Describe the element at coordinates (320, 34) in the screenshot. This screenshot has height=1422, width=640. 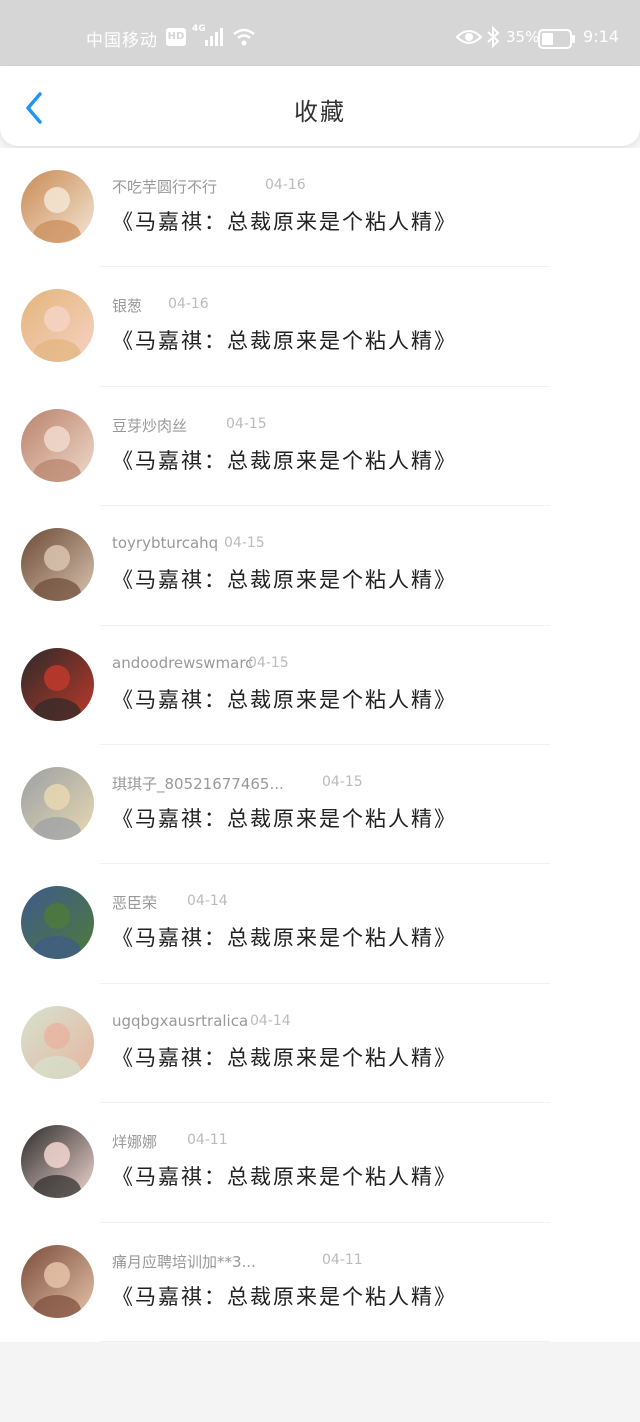
I see `status-bar: 中国移动 HD 4G 35% 9:14` at that location.